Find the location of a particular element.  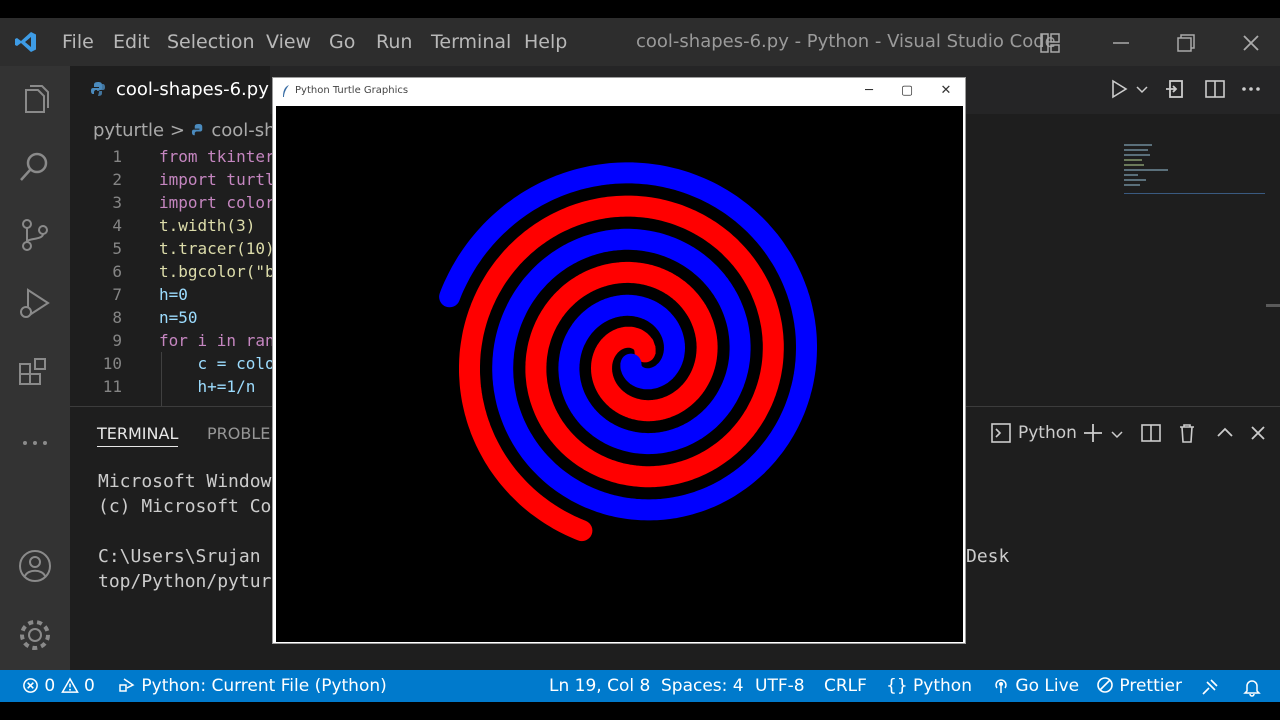

scrollbar is located at coordinates (1273, 305).